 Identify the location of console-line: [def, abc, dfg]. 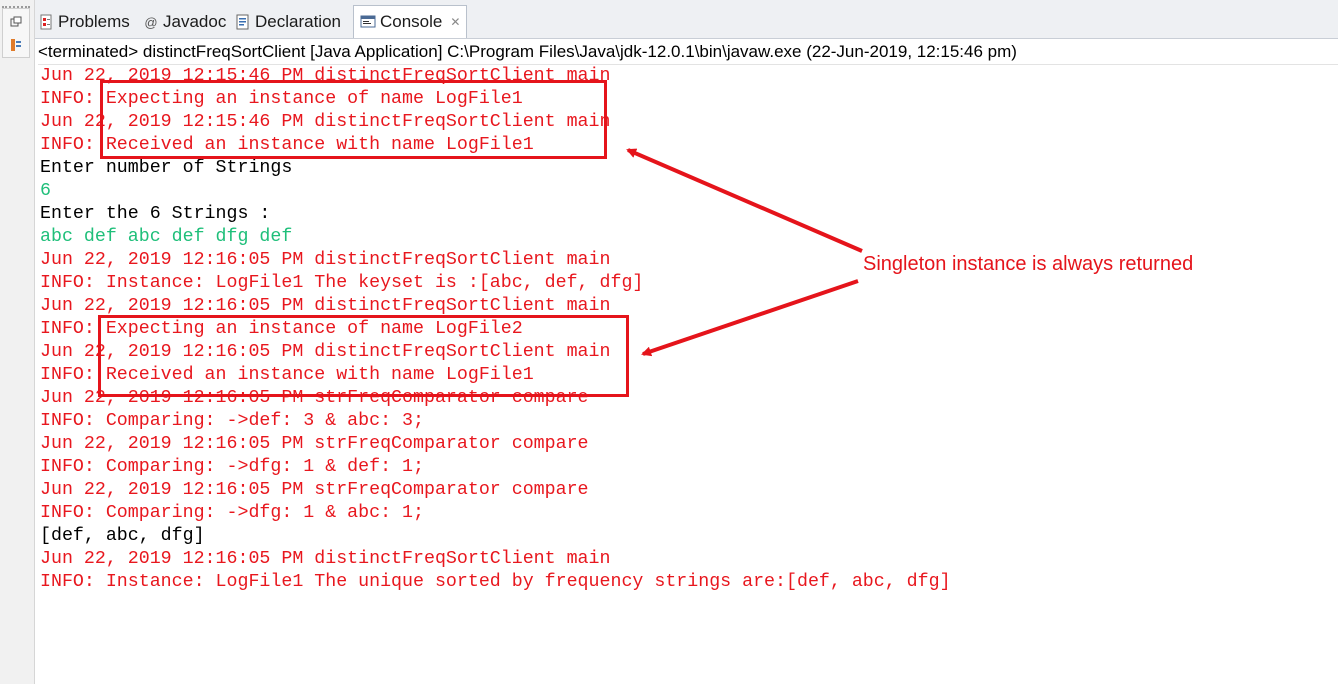
(122, 536).